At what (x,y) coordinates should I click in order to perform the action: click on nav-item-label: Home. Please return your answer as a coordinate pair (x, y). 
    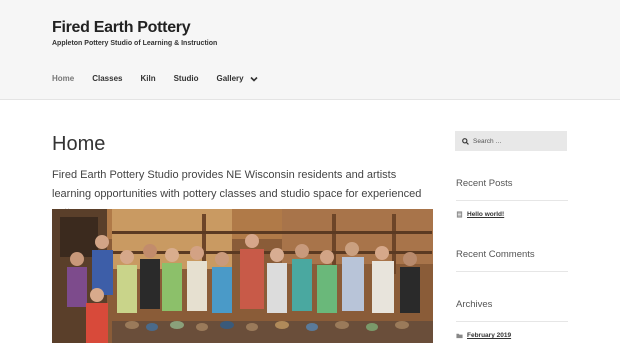
    Looking at the image, I should click on (63, 78).